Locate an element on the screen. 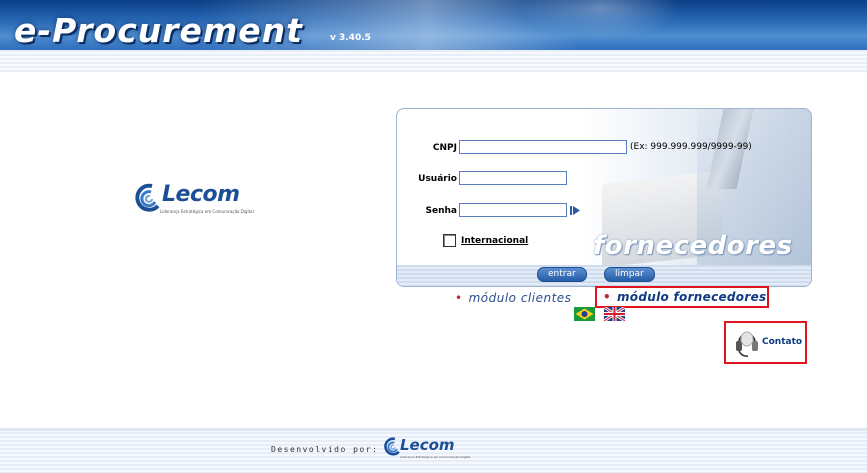 The width and height of the screenshot is (867, 473). cnpj-label: CNPJ is located at coordinates (444, 148).